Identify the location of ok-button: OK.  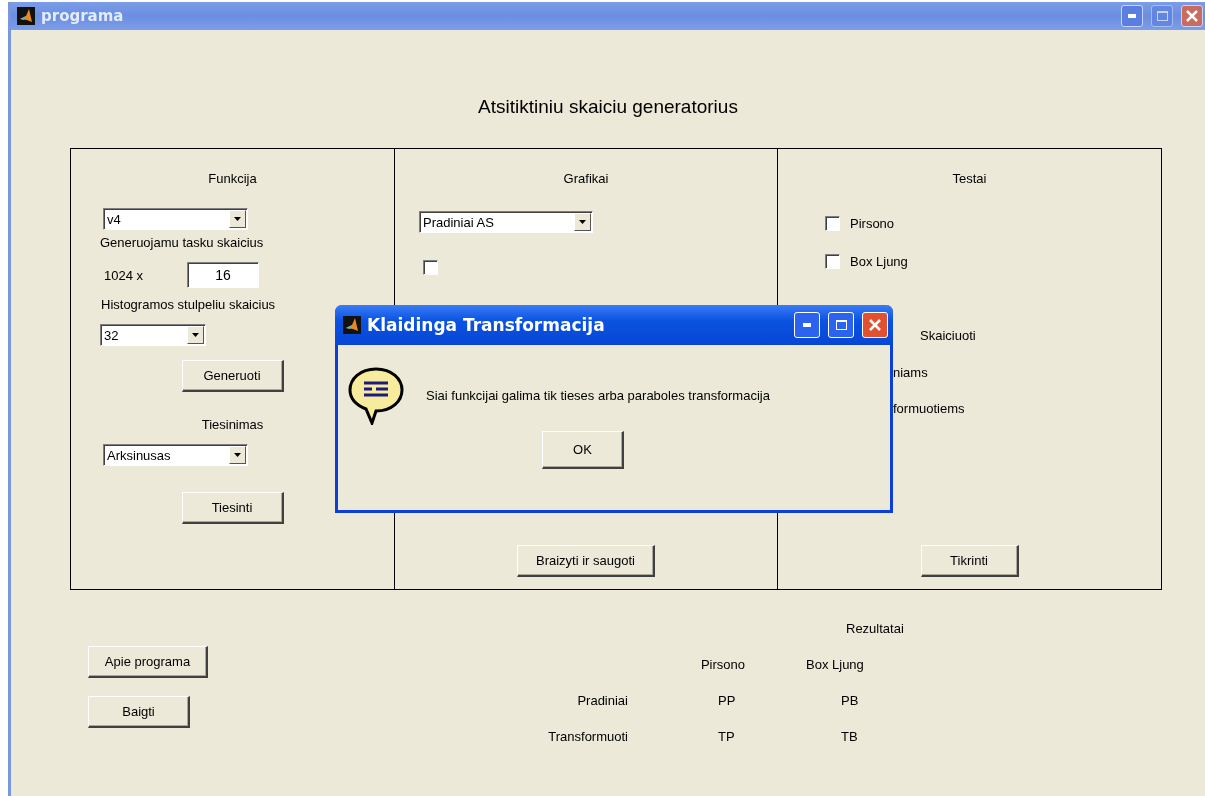
(583, 450).